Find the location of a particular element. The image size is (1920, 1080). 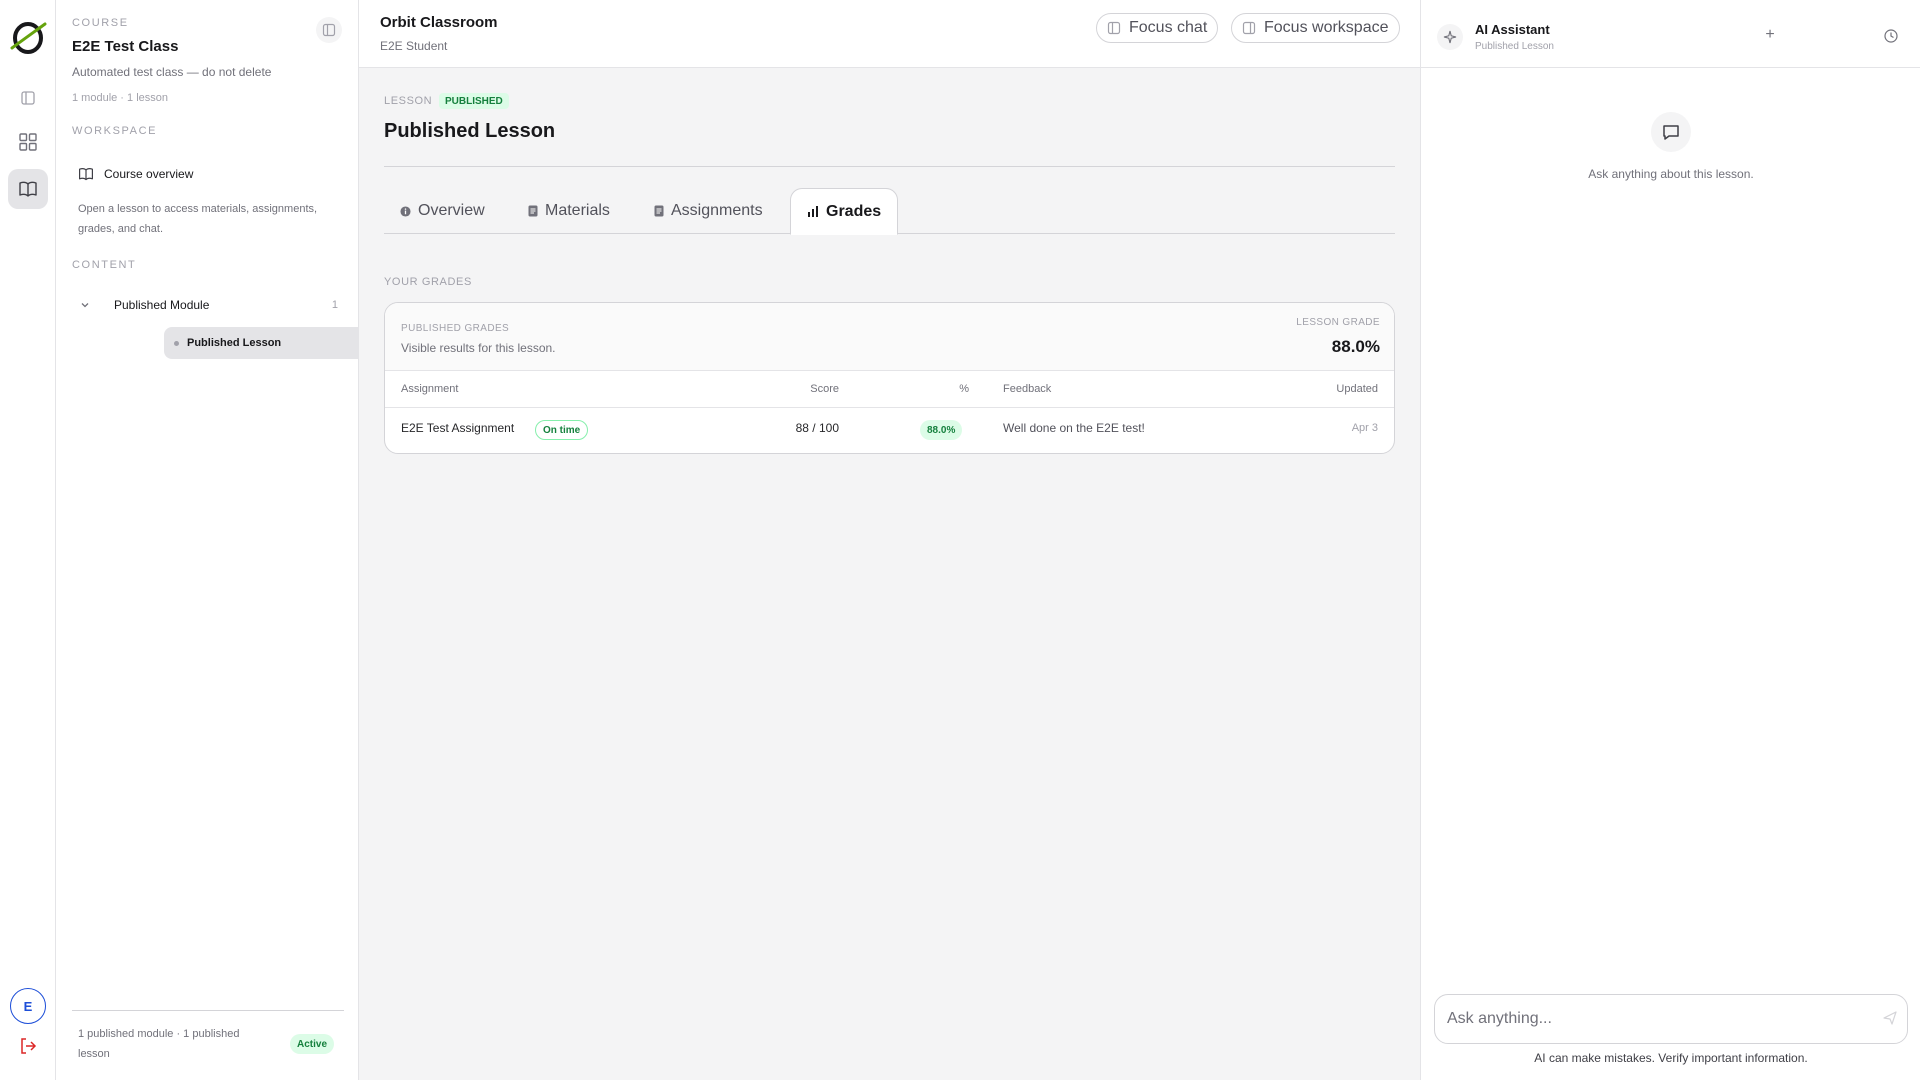

header-divider is located at coordinates (889, 407).